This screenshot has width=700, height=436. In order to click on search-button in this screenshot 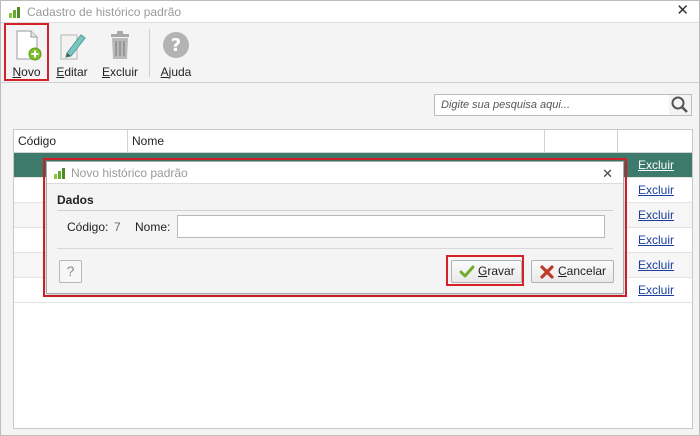, I will do `click(680, 105)`.